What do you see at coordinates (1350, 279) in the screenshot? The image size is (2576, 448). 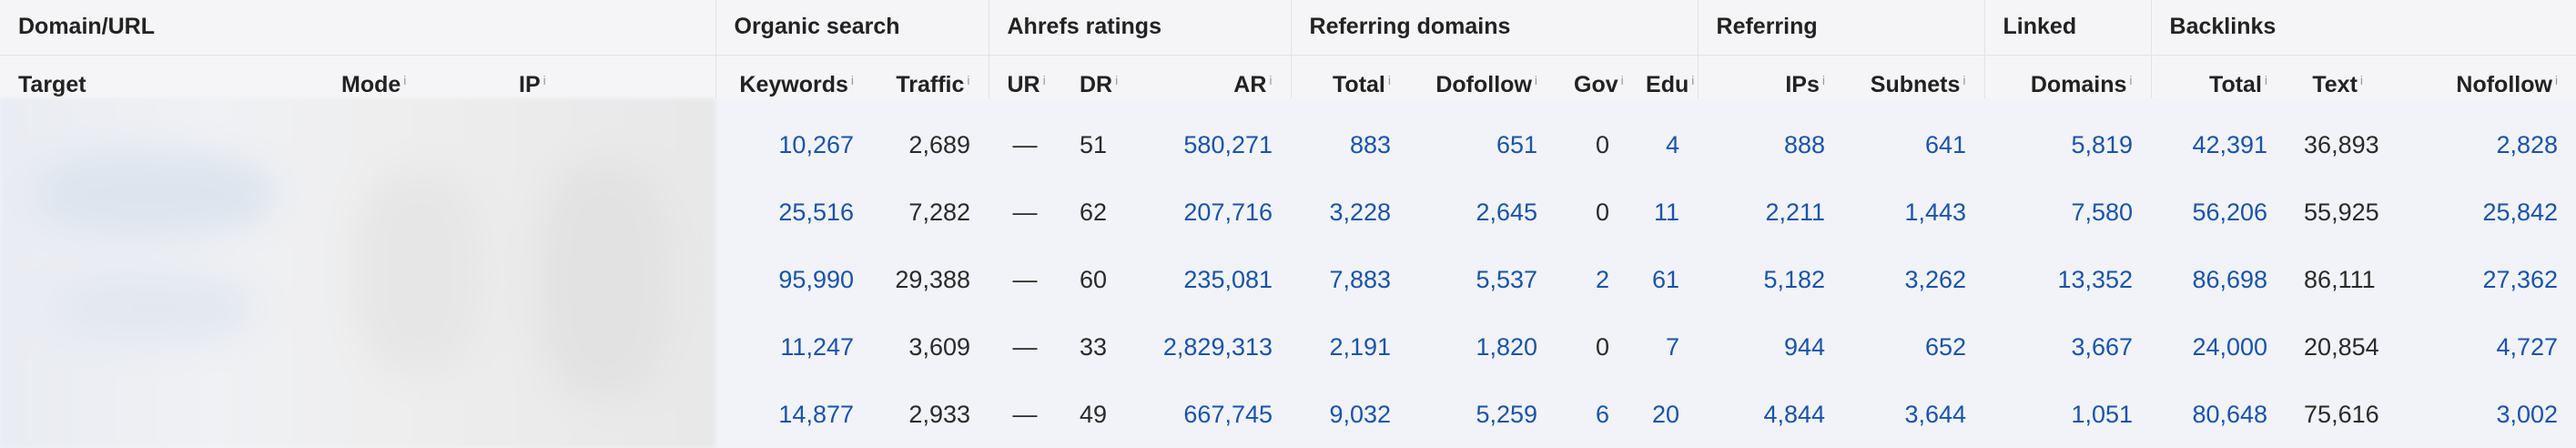 I see `rd-total-cell: 7,883` at bounding box center [1350, 279].